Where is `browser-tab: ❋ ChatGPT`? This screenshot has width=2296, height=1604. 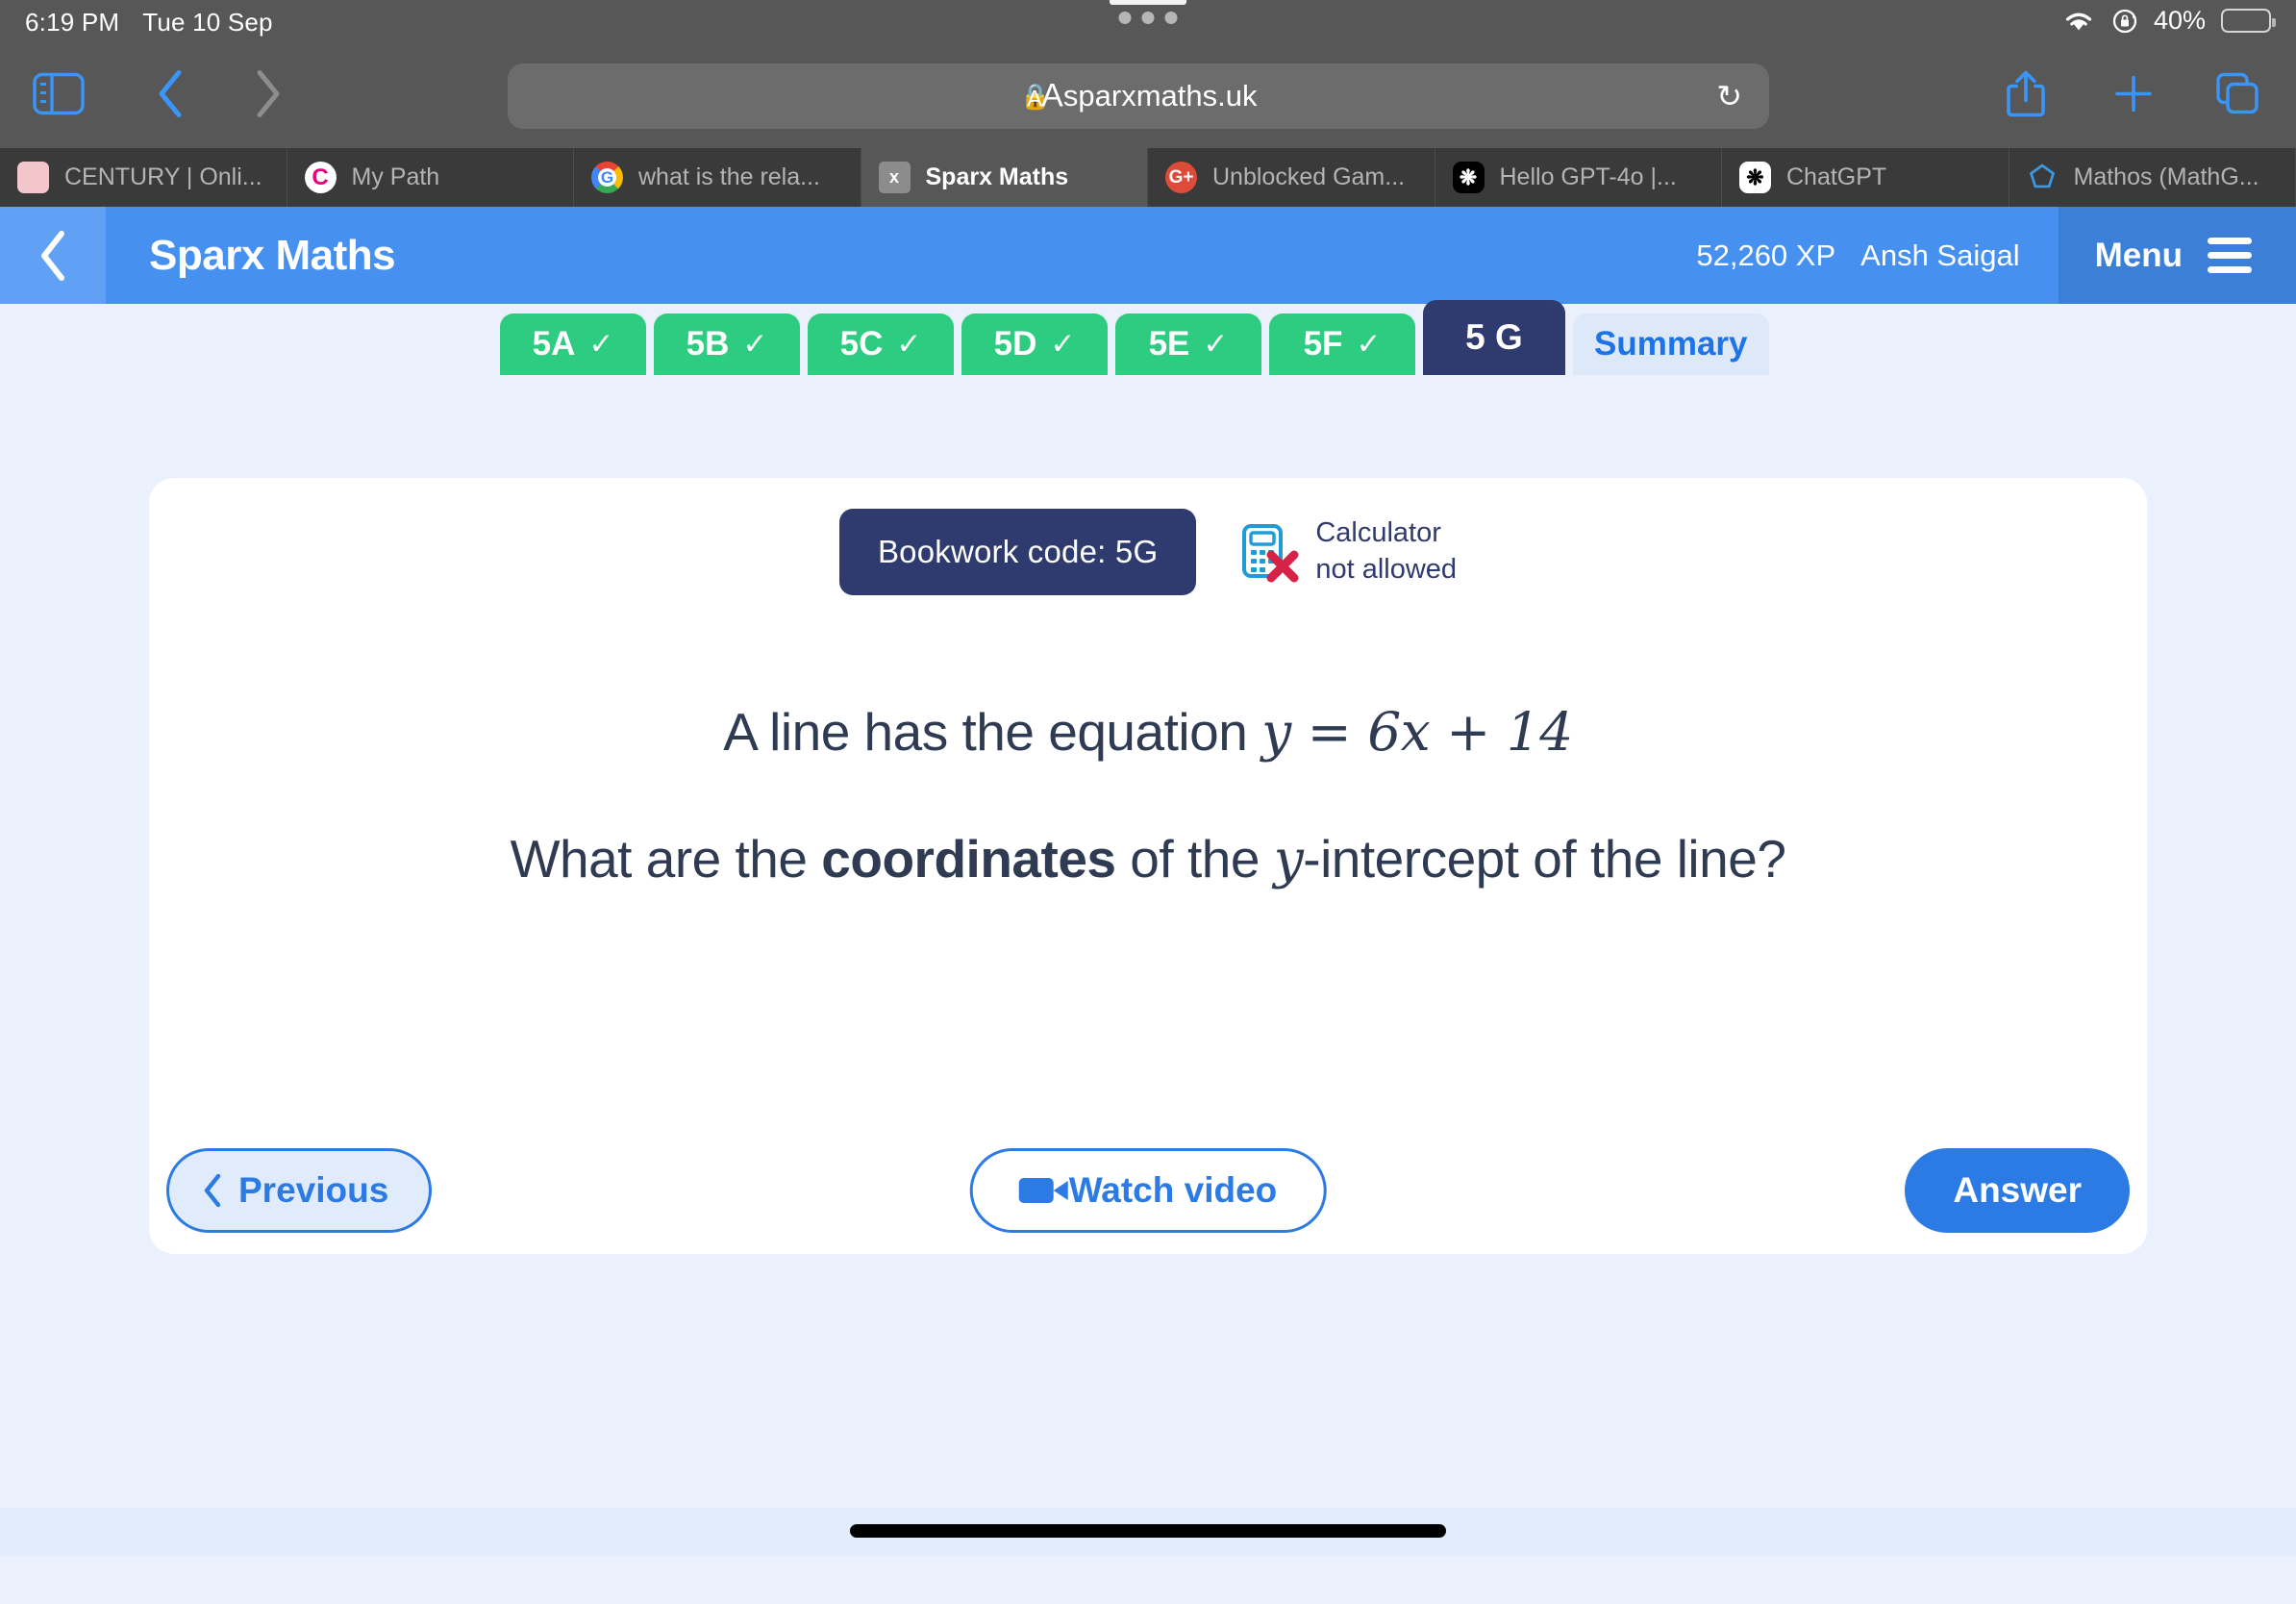
browser-tab: ❋ ChatGPT is located at coordinates (1865, 177).